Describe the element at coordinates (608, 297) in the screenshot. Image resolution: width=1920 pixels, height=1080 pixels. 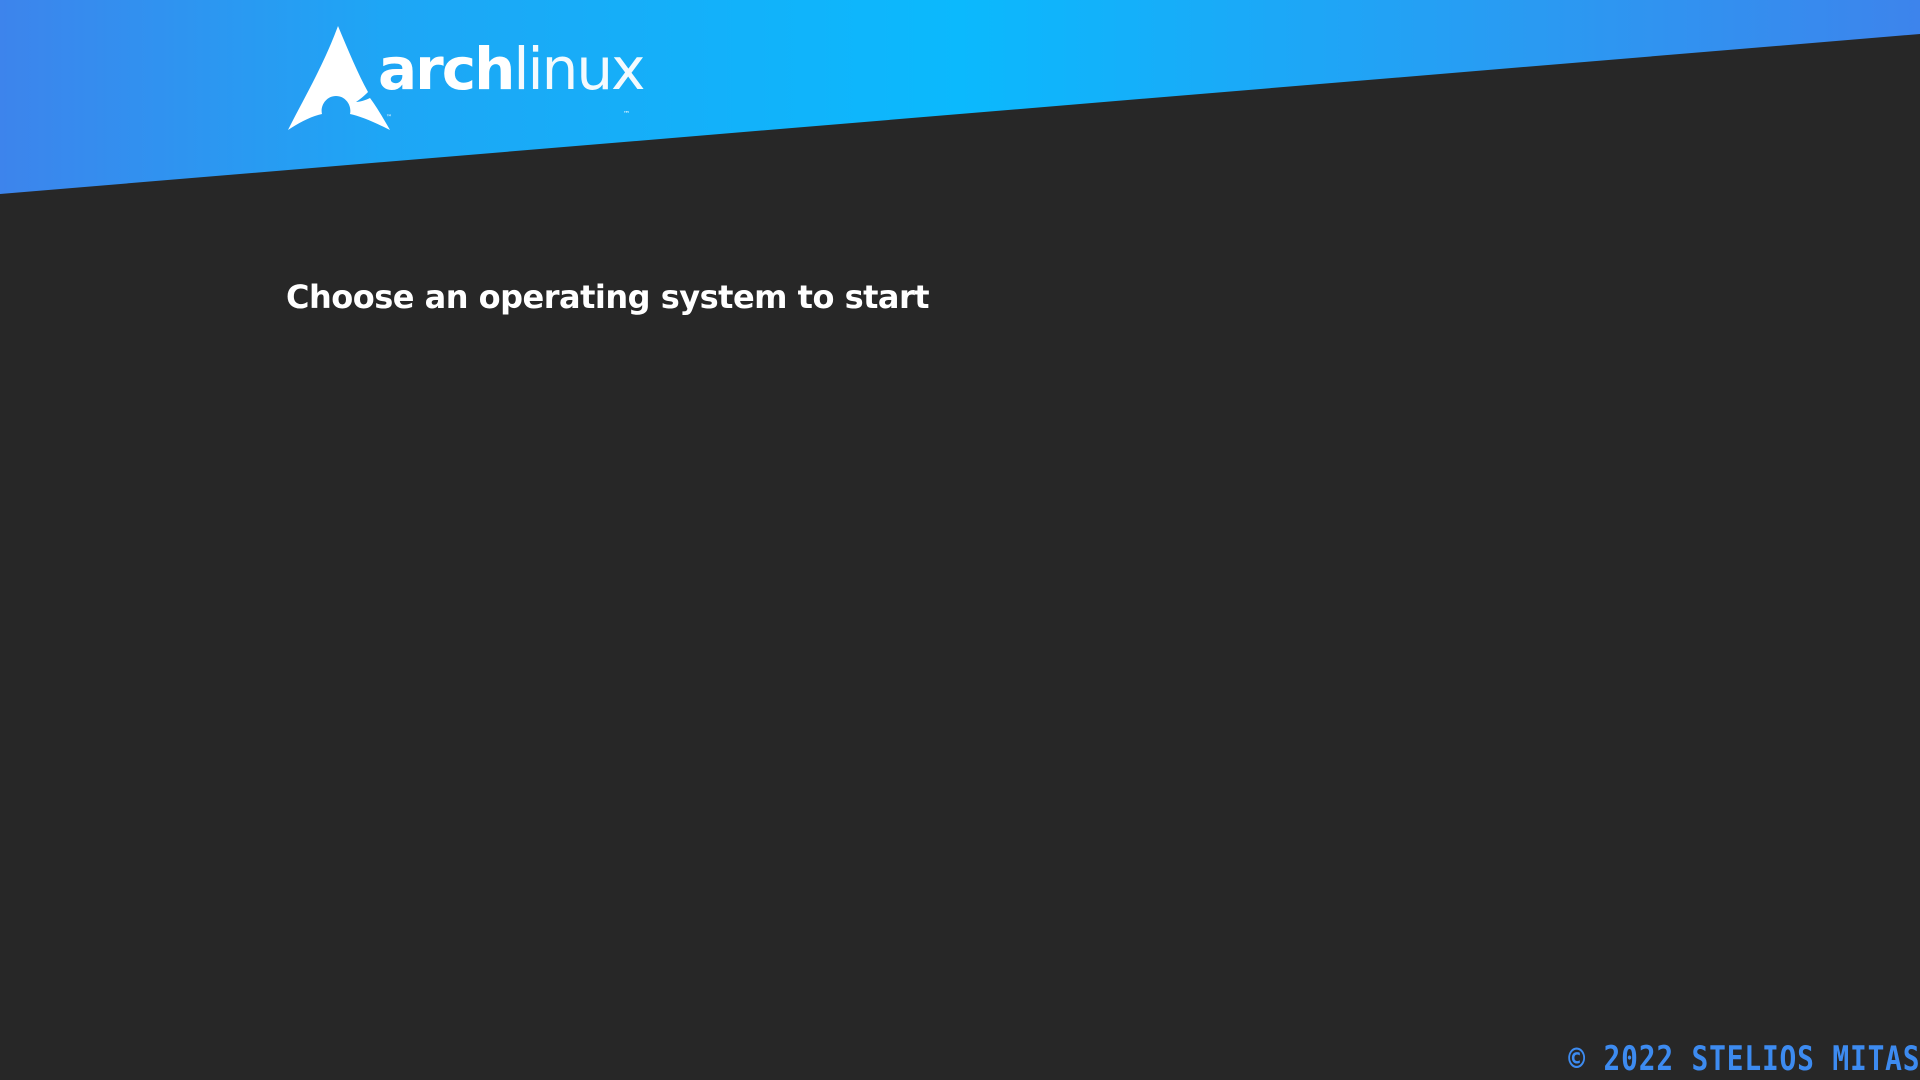
I see `menu-title: Choose an operating system to start` at that location.